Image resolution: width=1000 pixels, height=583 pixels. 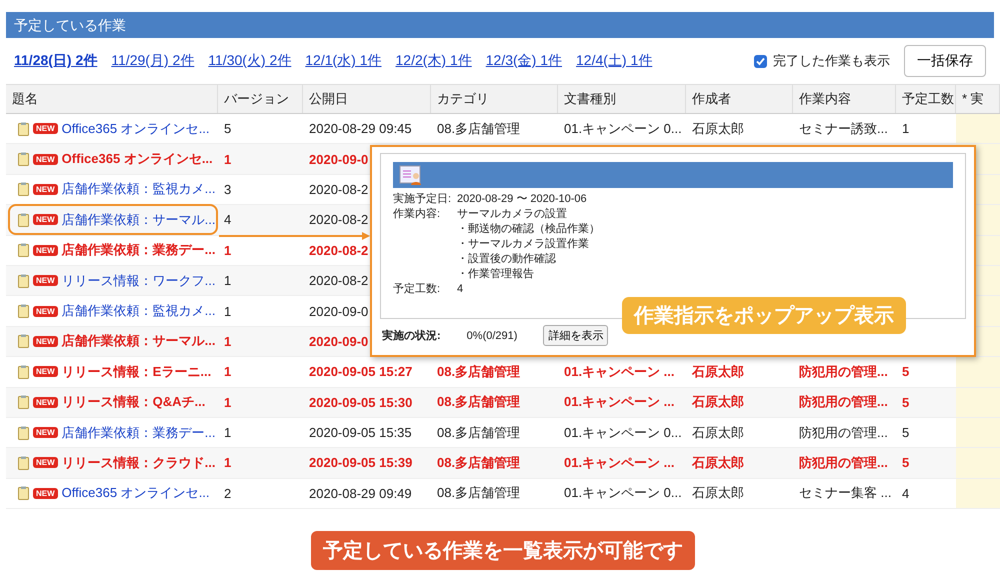 I want to click on date-tab: 12/3(金) 1件, so click(x=524, y=61).